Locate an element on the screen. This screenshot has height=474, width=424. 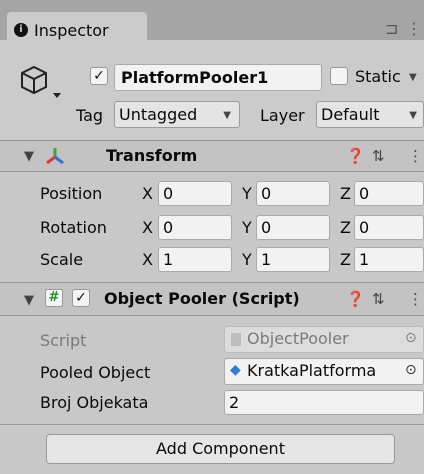
pooled-object-field: ◆ KratkaPlatforma ⊙ is located at coordinates (324, 371).